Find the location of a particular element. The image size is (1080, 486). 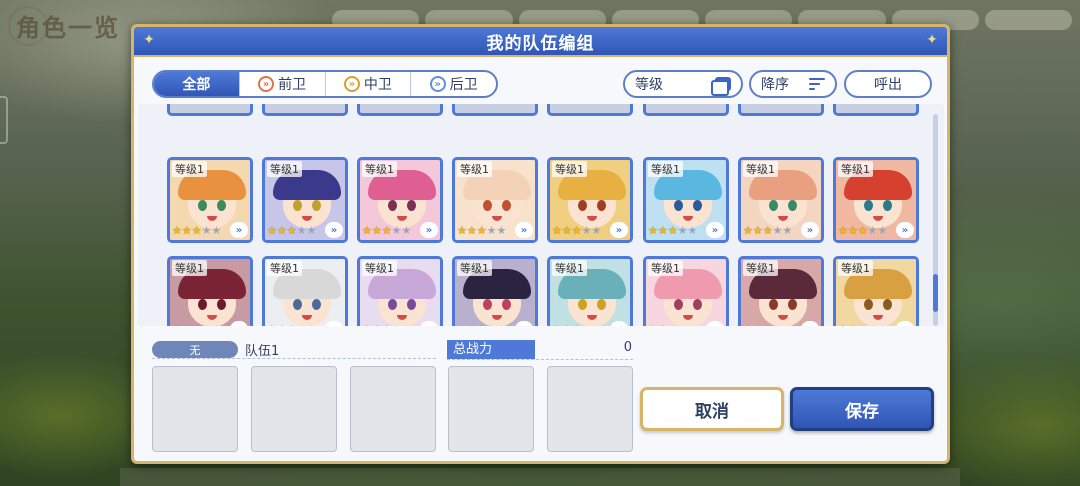

middle-role-icon: » is located at coordinates (351, 84).